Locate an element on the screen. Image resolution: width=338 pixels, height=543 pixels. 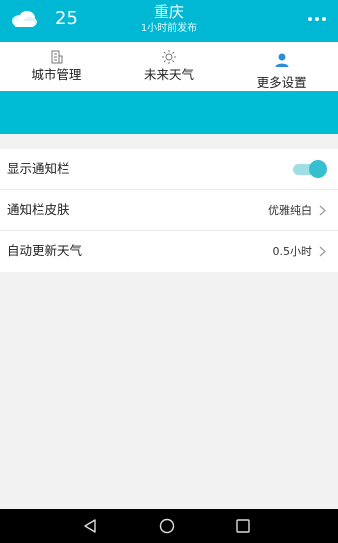
more-icon is located at coordinates (317, 19).